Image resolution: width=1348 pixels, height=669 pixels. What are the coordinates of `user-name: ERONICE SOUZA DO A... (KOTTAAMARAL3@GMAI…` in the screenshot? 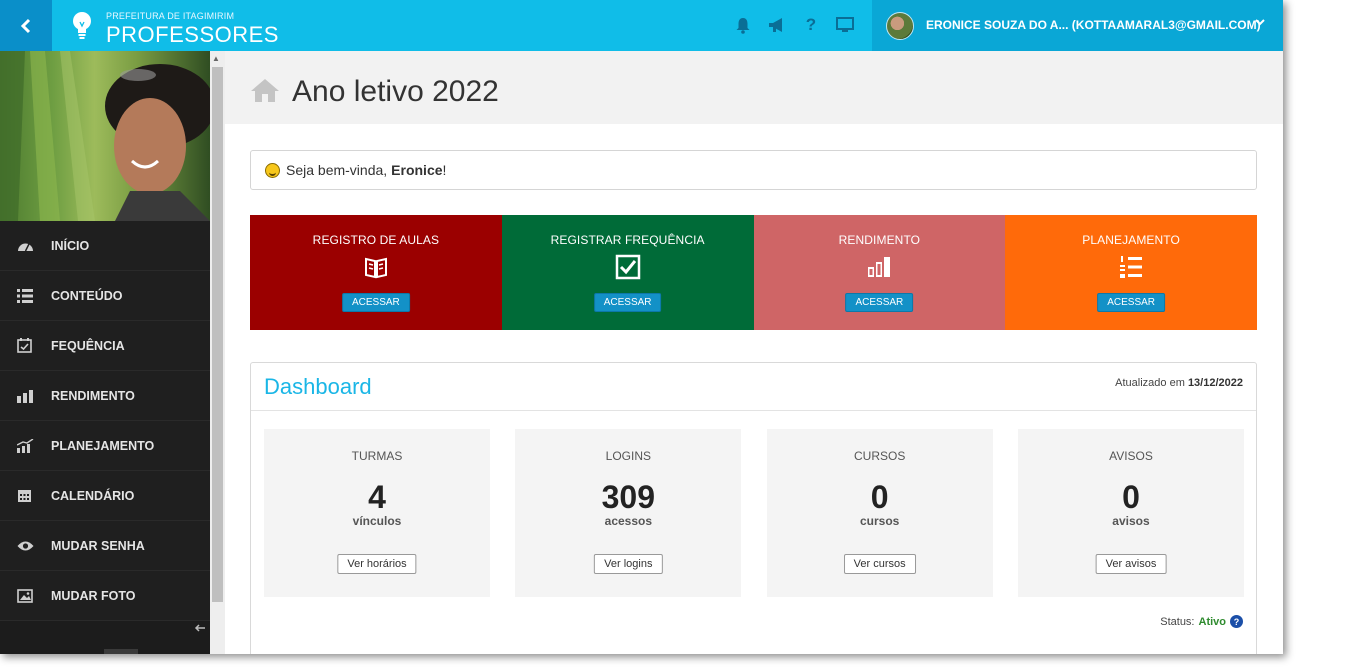 It's located at (1093, 25).